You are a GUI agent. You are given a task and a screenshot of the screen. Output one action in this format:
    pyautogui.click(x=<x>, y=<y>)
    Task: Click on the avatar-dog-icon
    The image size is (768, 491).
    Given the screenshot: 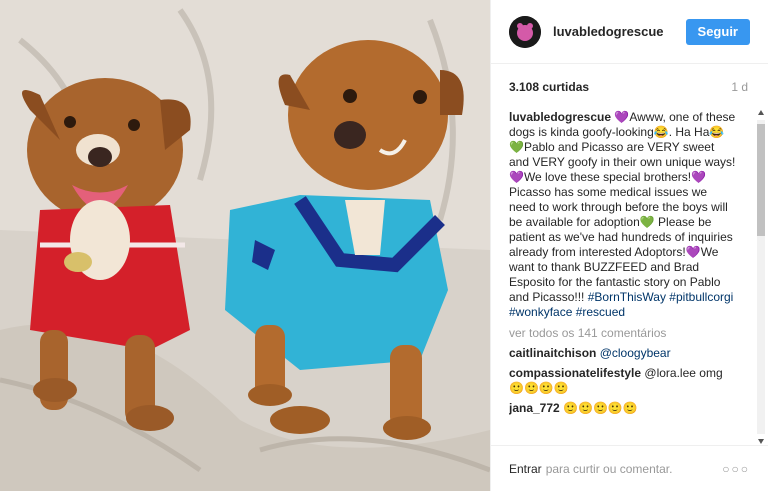 What is the action you would take?
    pyautogui.click(x=525, y=31)
    